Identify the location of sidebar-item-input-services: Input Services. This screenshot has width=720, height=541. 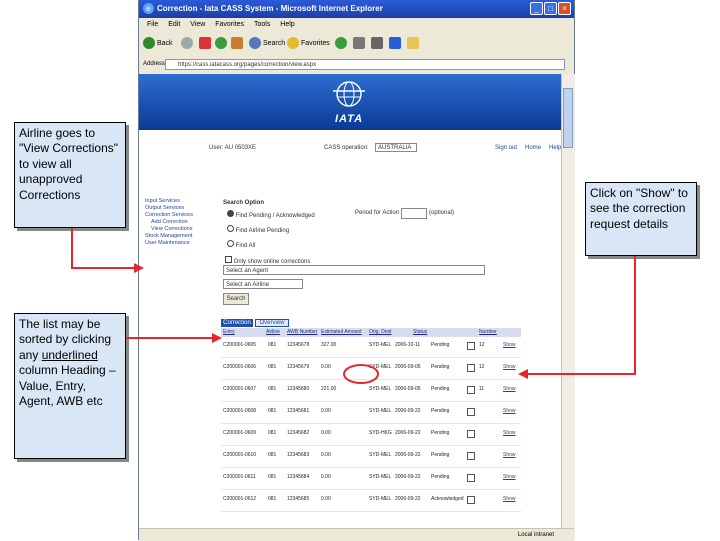
(175, 201).